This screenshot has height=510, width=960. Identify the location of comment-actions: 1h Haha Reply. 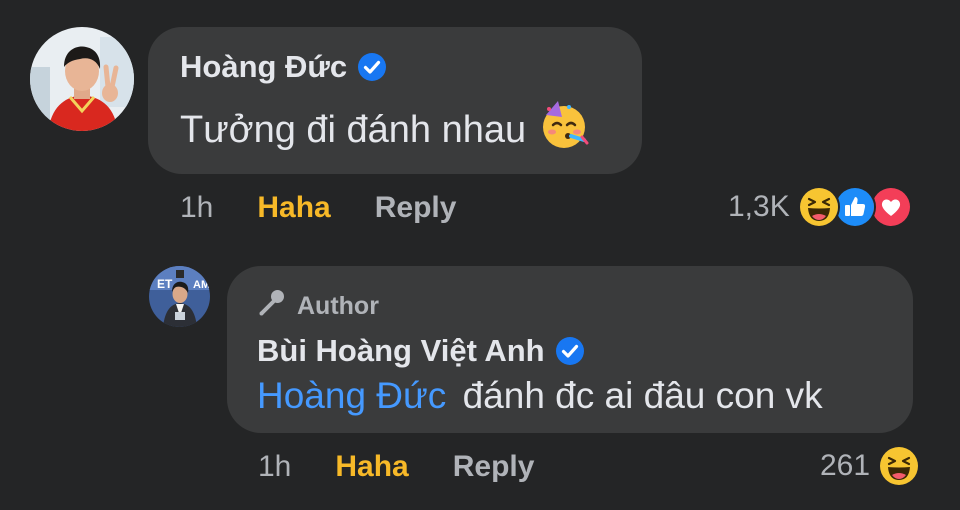
(318, 208).